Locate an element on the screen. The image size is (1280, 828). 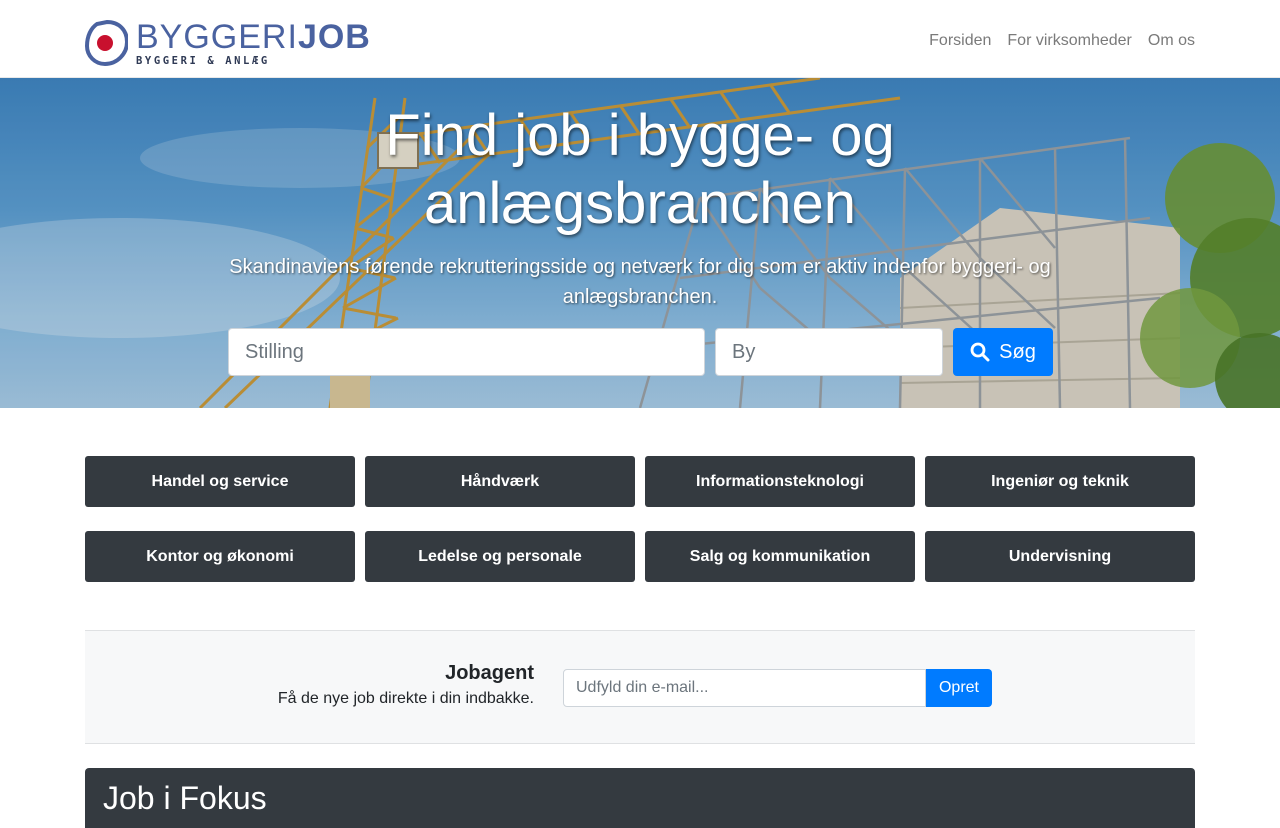
brand-name: BYGGERIJOB is located at coordinates (253, 37).